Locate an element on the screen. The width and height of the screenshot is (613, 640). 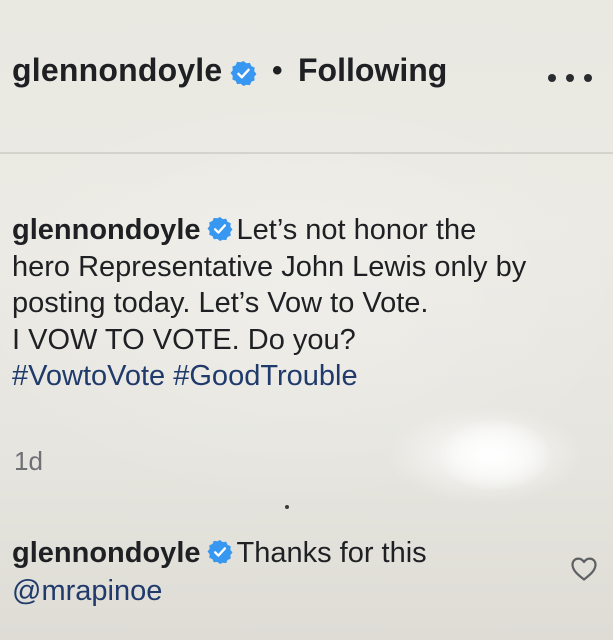
more-options-icon is located at coordinates (570, 78).